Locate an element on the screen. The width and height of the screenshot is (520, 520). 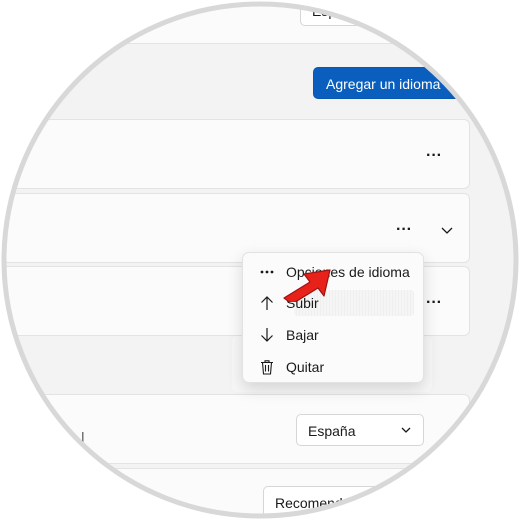
menu-item-remove: Quitar is located at coordinates (333, 367).